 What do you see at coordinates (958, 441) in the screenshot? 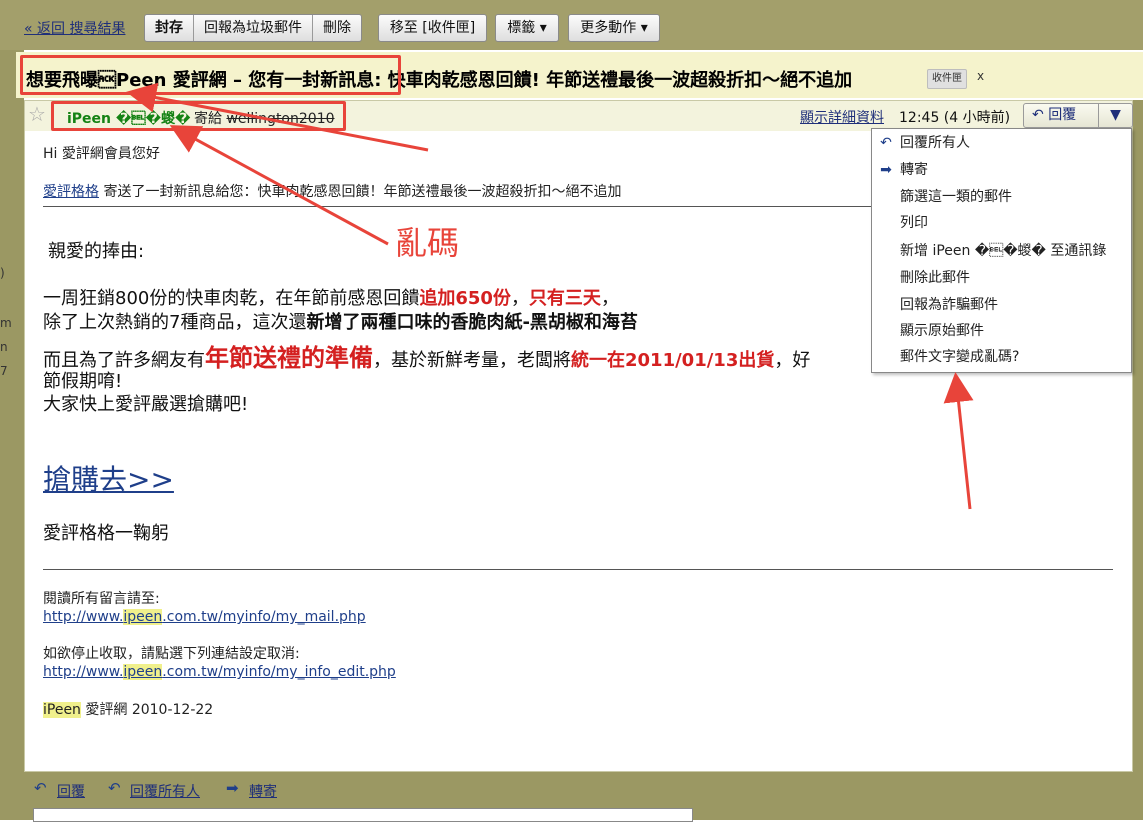
I see `arrow-to-menu` at bounding box center [958, 441].